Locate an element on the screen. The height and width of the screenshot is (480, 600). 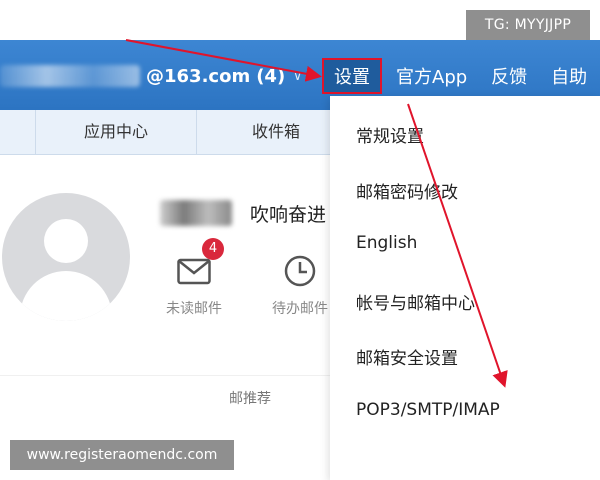
menu-item-english: English is located at coordinates (386, 243).